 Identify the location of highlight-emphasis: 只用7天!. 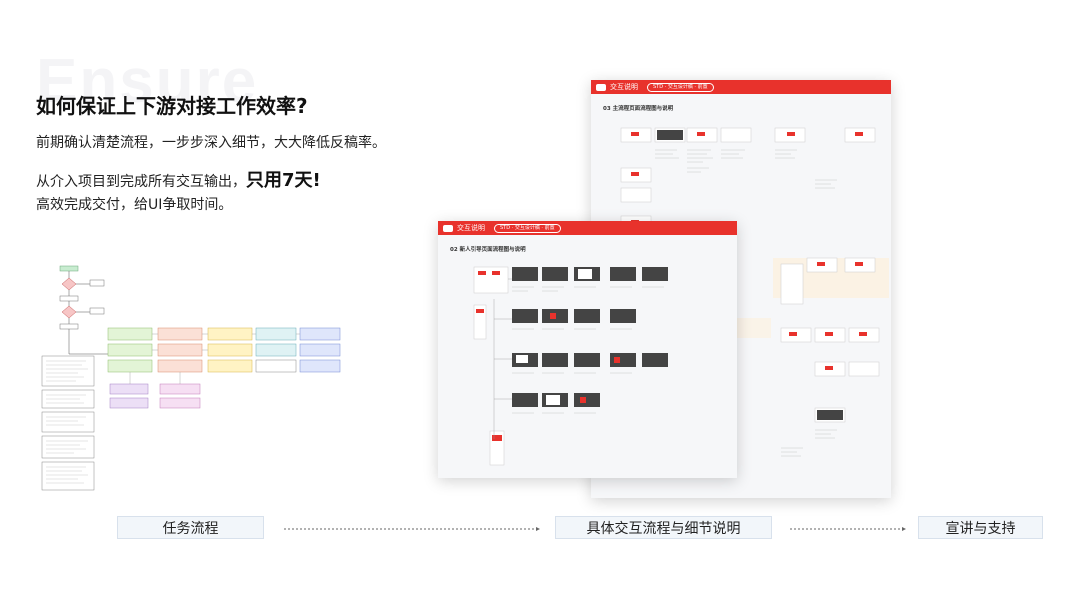
(283, 180).